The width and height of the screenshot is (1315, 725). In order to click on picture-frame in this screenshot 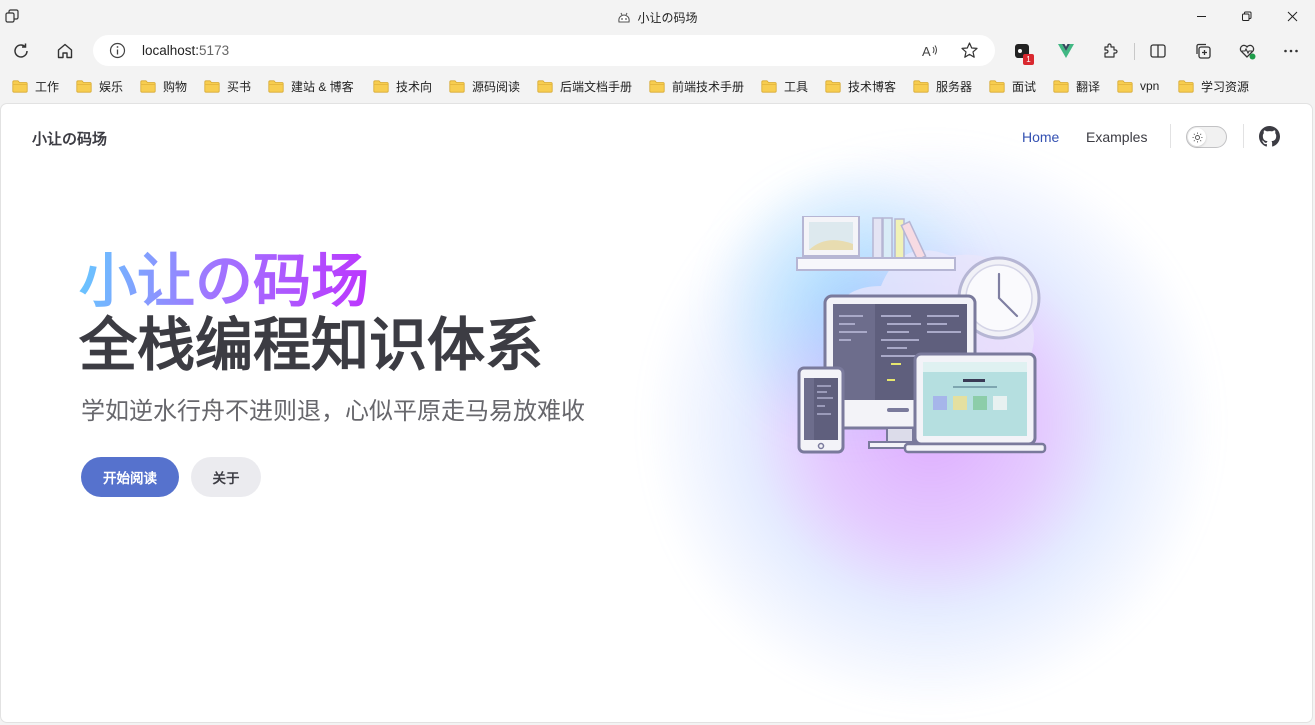, I will do `click(831, 236)`.